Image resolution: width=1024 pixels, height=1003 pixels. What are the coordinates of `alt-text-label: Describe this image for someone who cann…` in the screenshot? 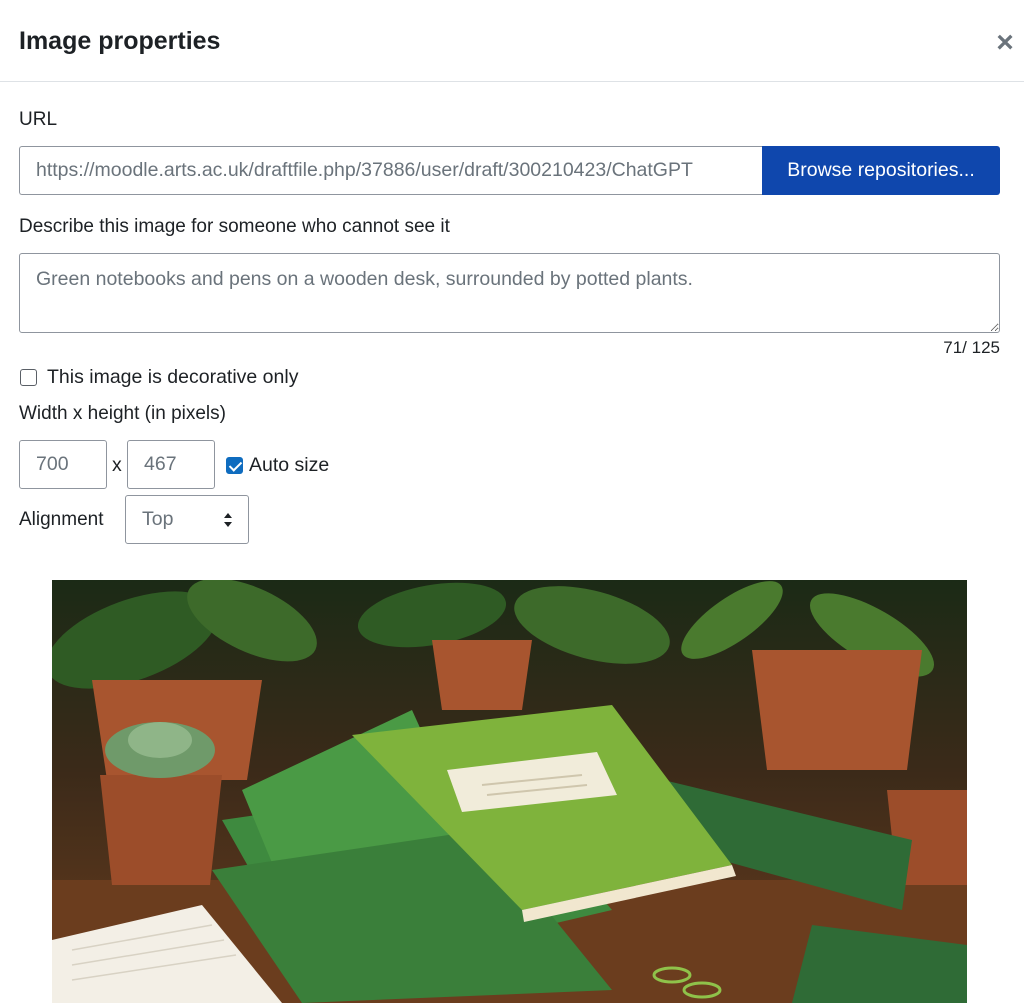 It's located at (234, 226).